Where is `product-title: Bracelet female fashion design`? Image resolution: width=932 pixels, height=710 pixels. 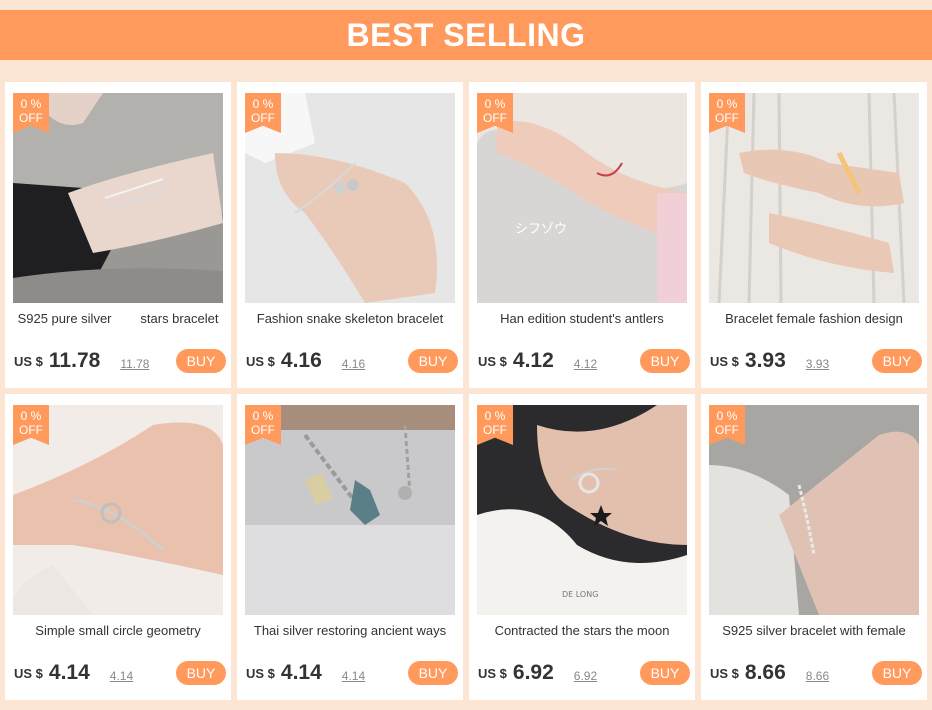
product-title: Bracelet female fashion design is located at coordinates (814, 321).